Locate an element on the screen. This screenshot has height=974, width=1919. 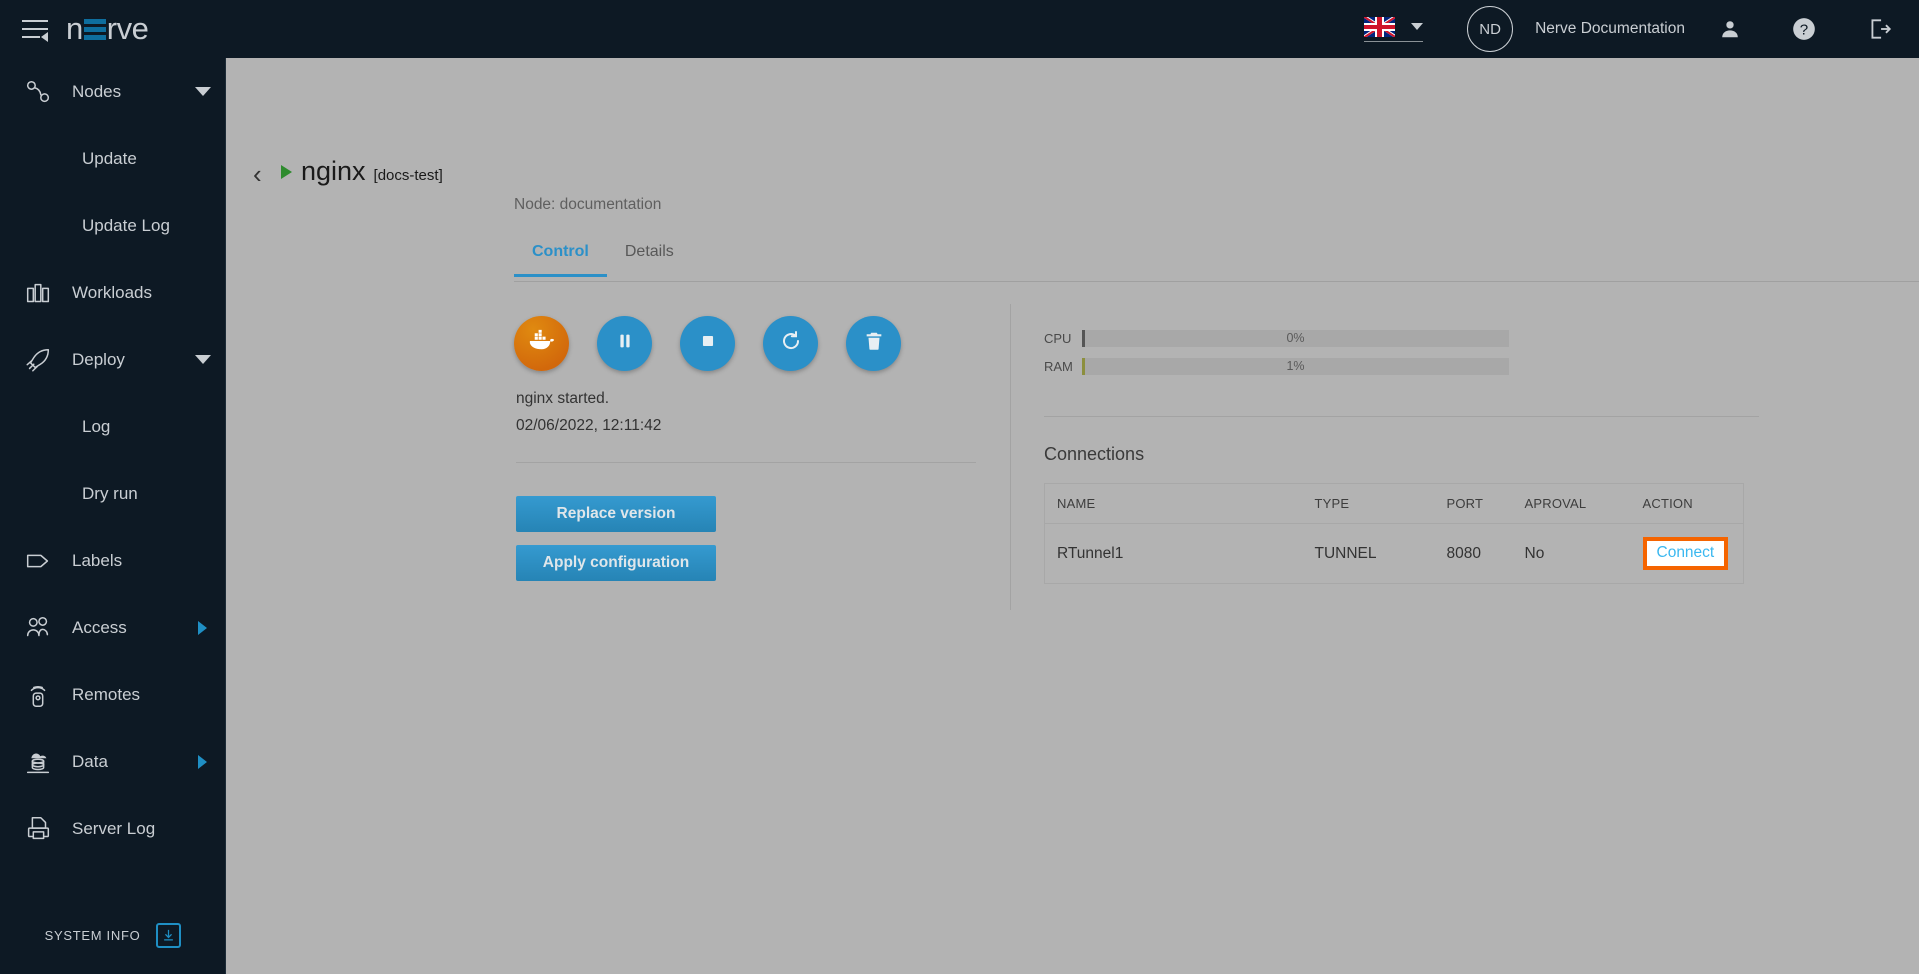
access-icon is located at coordinates (38, 628).